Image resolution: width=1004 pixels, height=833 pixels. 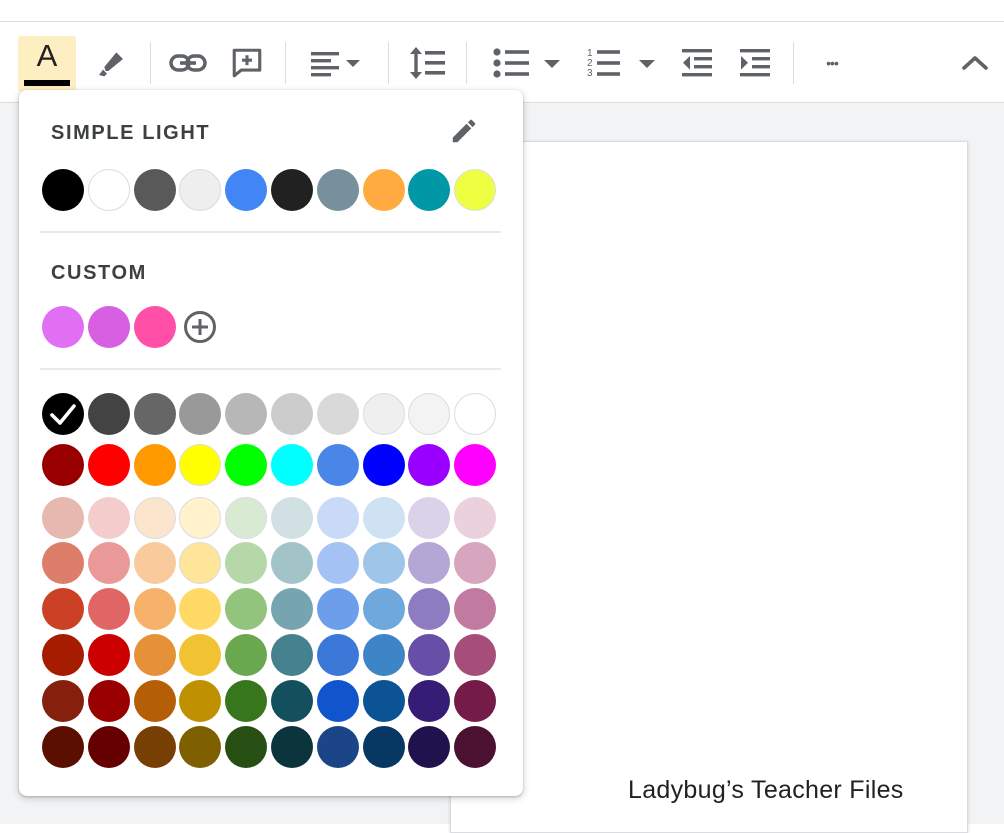 What do you see at coordinates (111, 63) in the screenshot?
I see `highlight-color-button` at bounding box center [111, 63].